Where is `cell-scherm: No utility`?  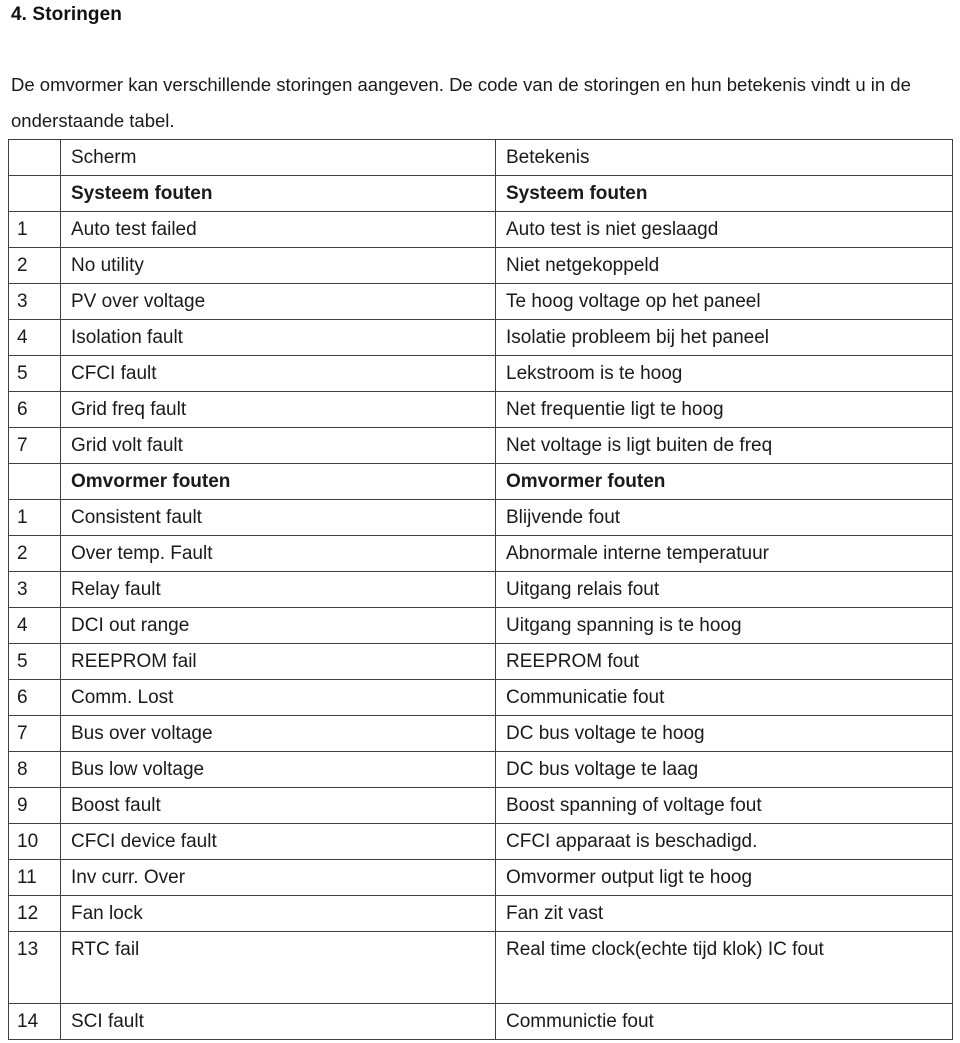
cell-scherm: No utility is located at coordinates (278, 265).